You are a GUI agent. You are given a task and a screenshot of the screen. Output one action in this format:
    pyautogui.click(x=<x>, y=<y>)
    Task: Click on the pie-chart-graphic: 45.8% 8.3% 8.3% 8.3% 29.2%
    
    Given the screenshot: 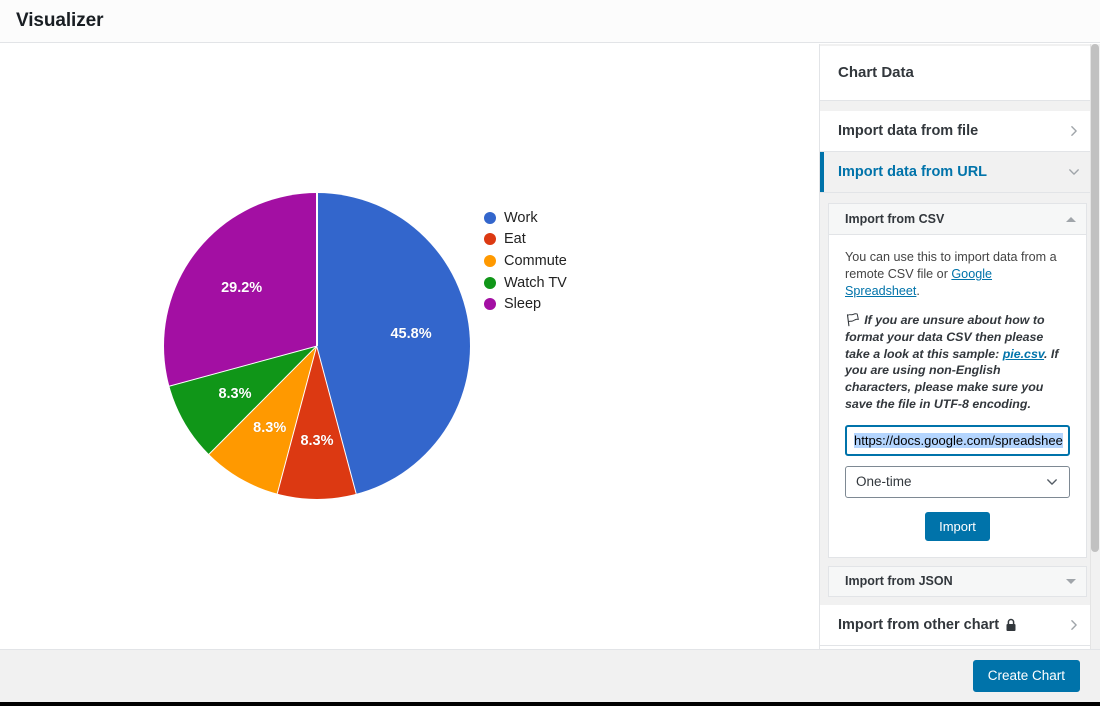 What is the action you would take?
    pyautogui.click(x=317, y=346)
    